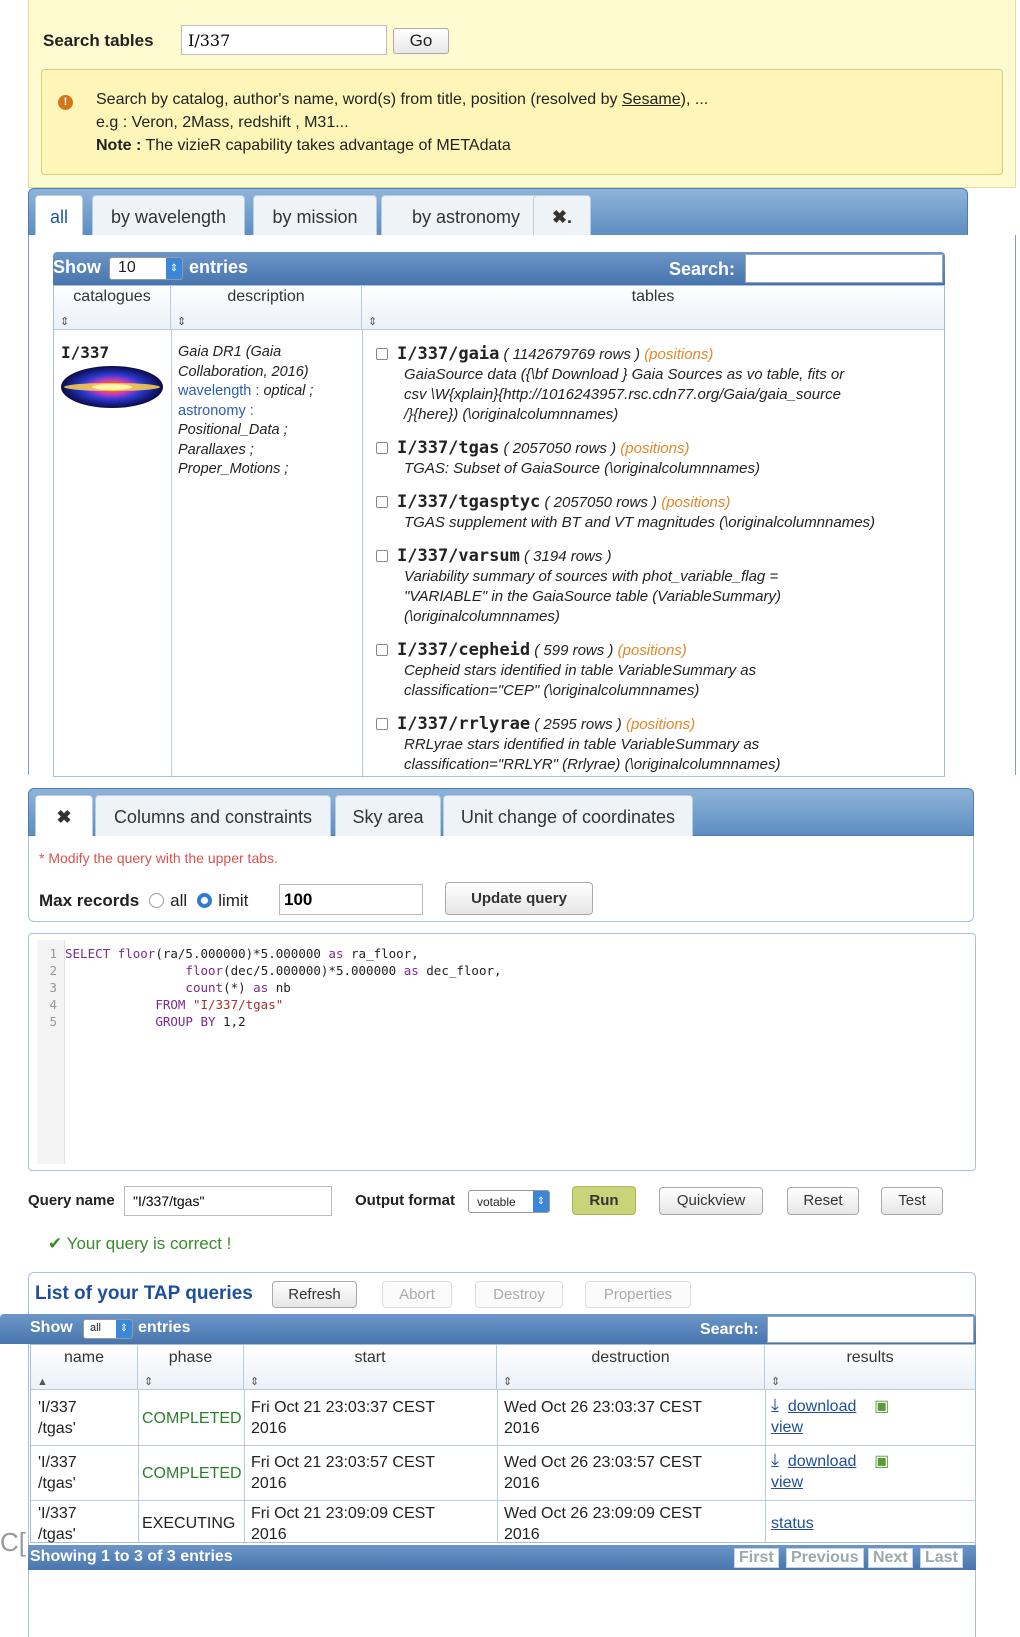 This screenshot has height=1637, width=1020. Describe the element at coordinates (191, 1367) in the screenshot. I see `col-header-phase: phase ⇕` at that location.